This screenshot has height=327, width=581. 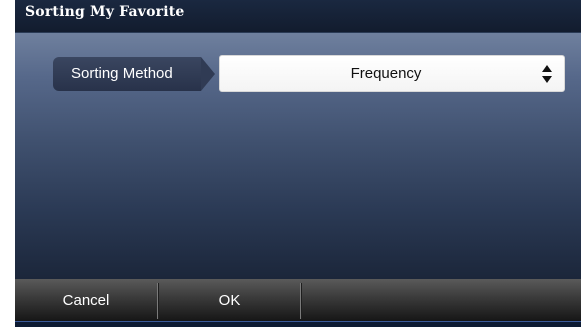 I want to click on sorting-method-select: Frequency, so click(x=392, y=73).